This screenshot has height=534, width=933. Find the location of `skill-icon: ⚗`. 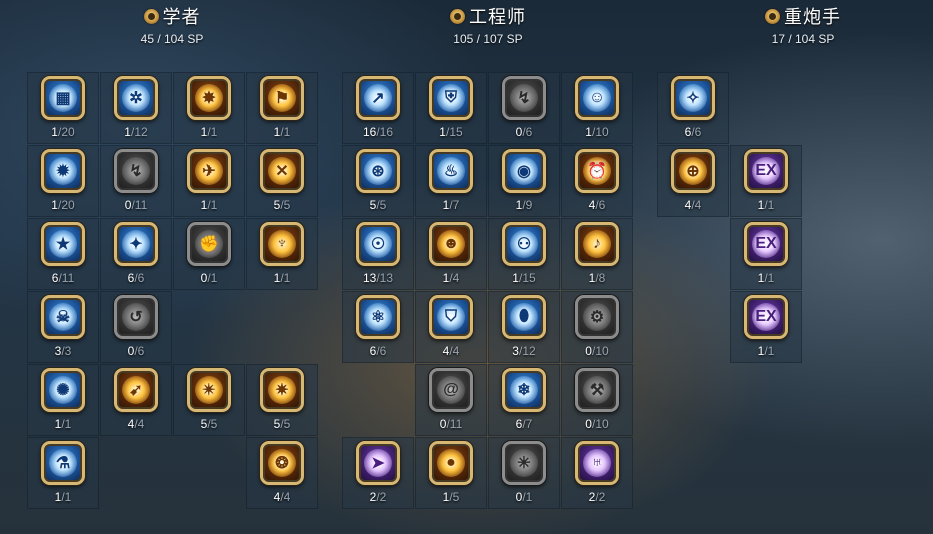

skill-icon: ⚗ is located at coordinates (63, 463).